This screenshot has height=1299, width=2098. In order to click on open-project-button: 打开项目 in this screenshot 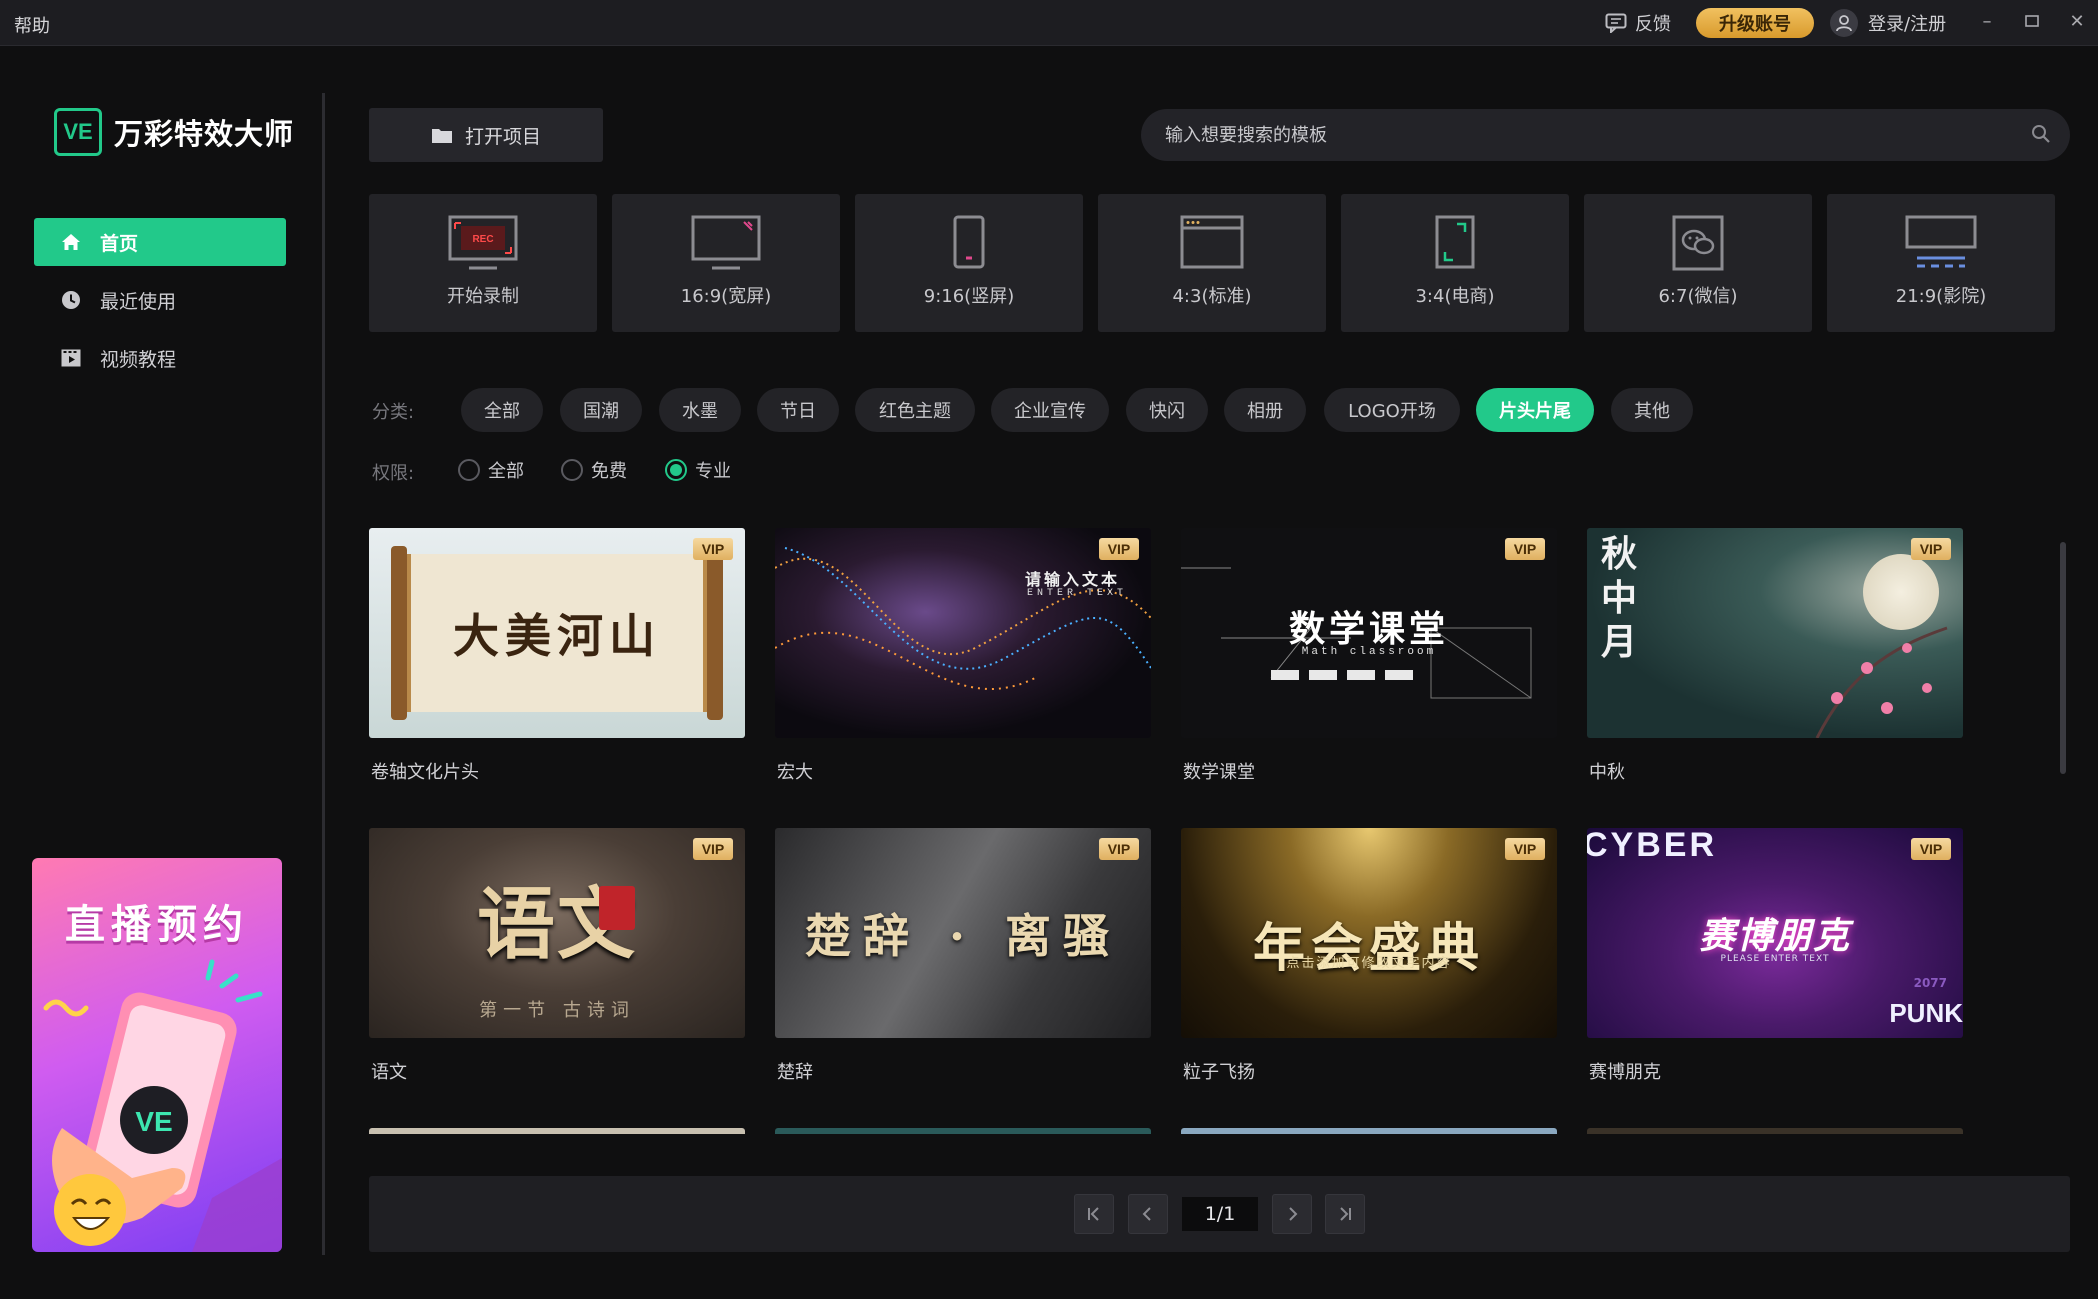, I will do `click(486, 135)`.